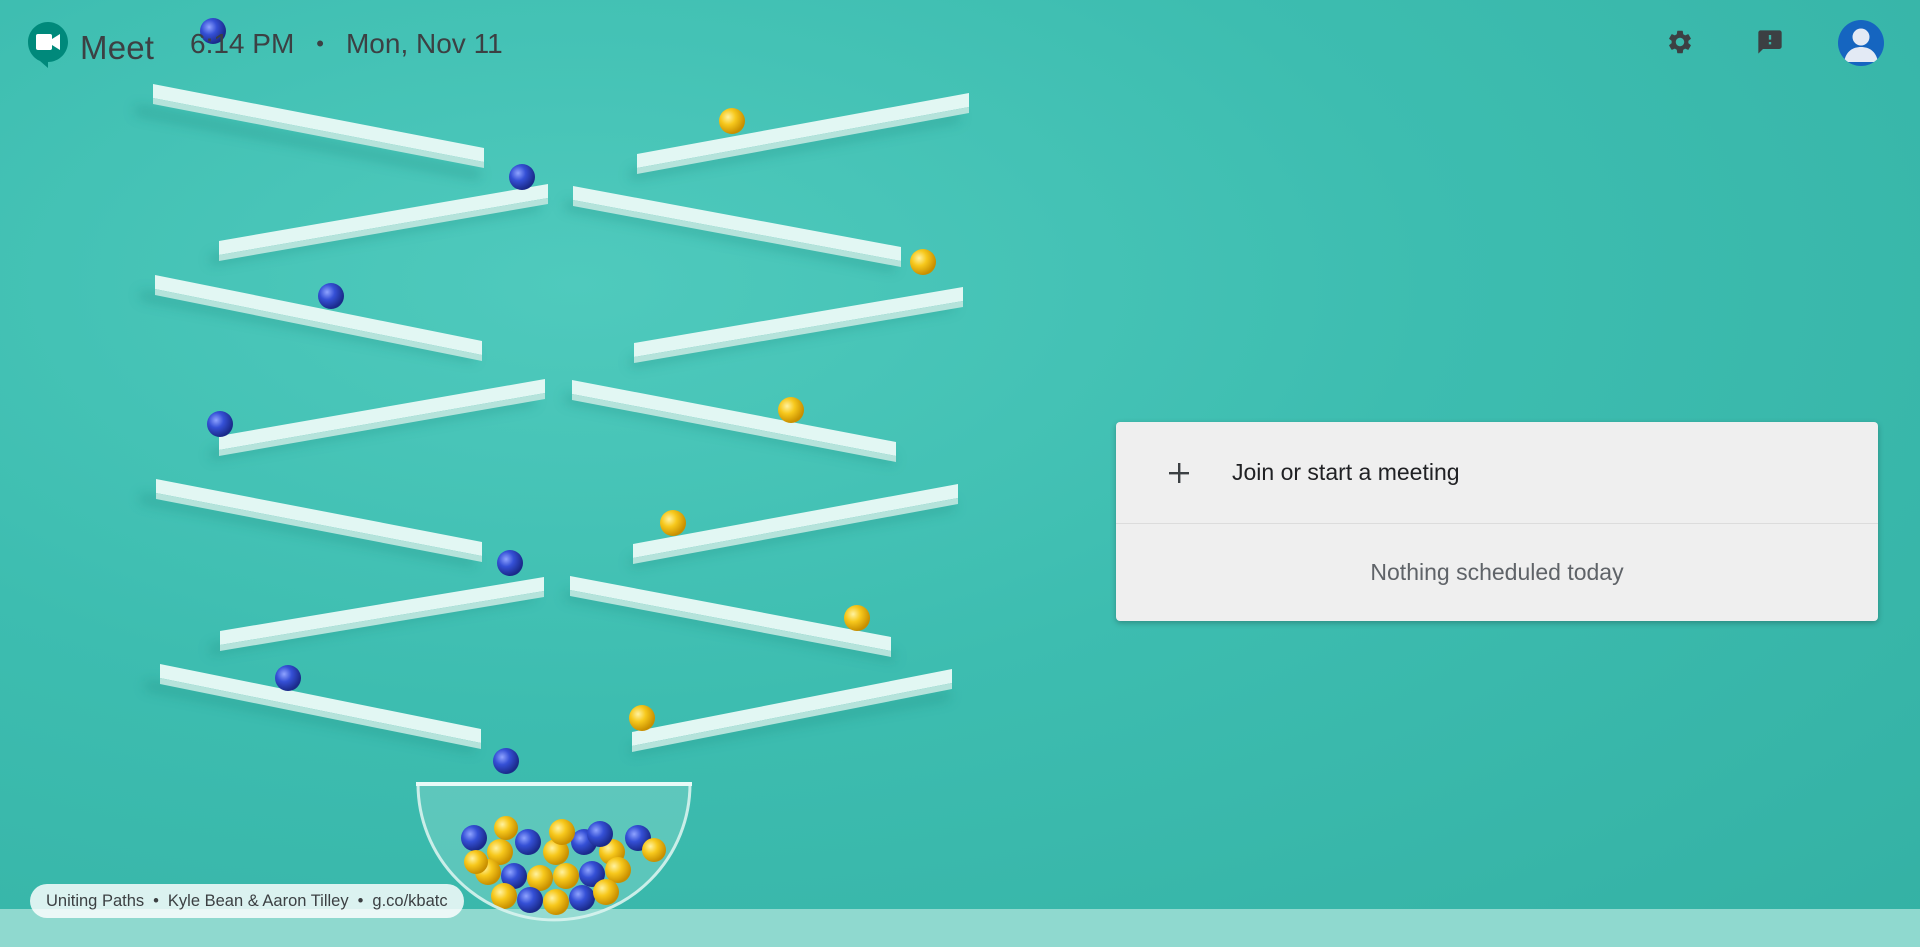  Describe the element at coordinates (242, 43) in the screenshot. I see `current-time: 6:14 PM` at that location.